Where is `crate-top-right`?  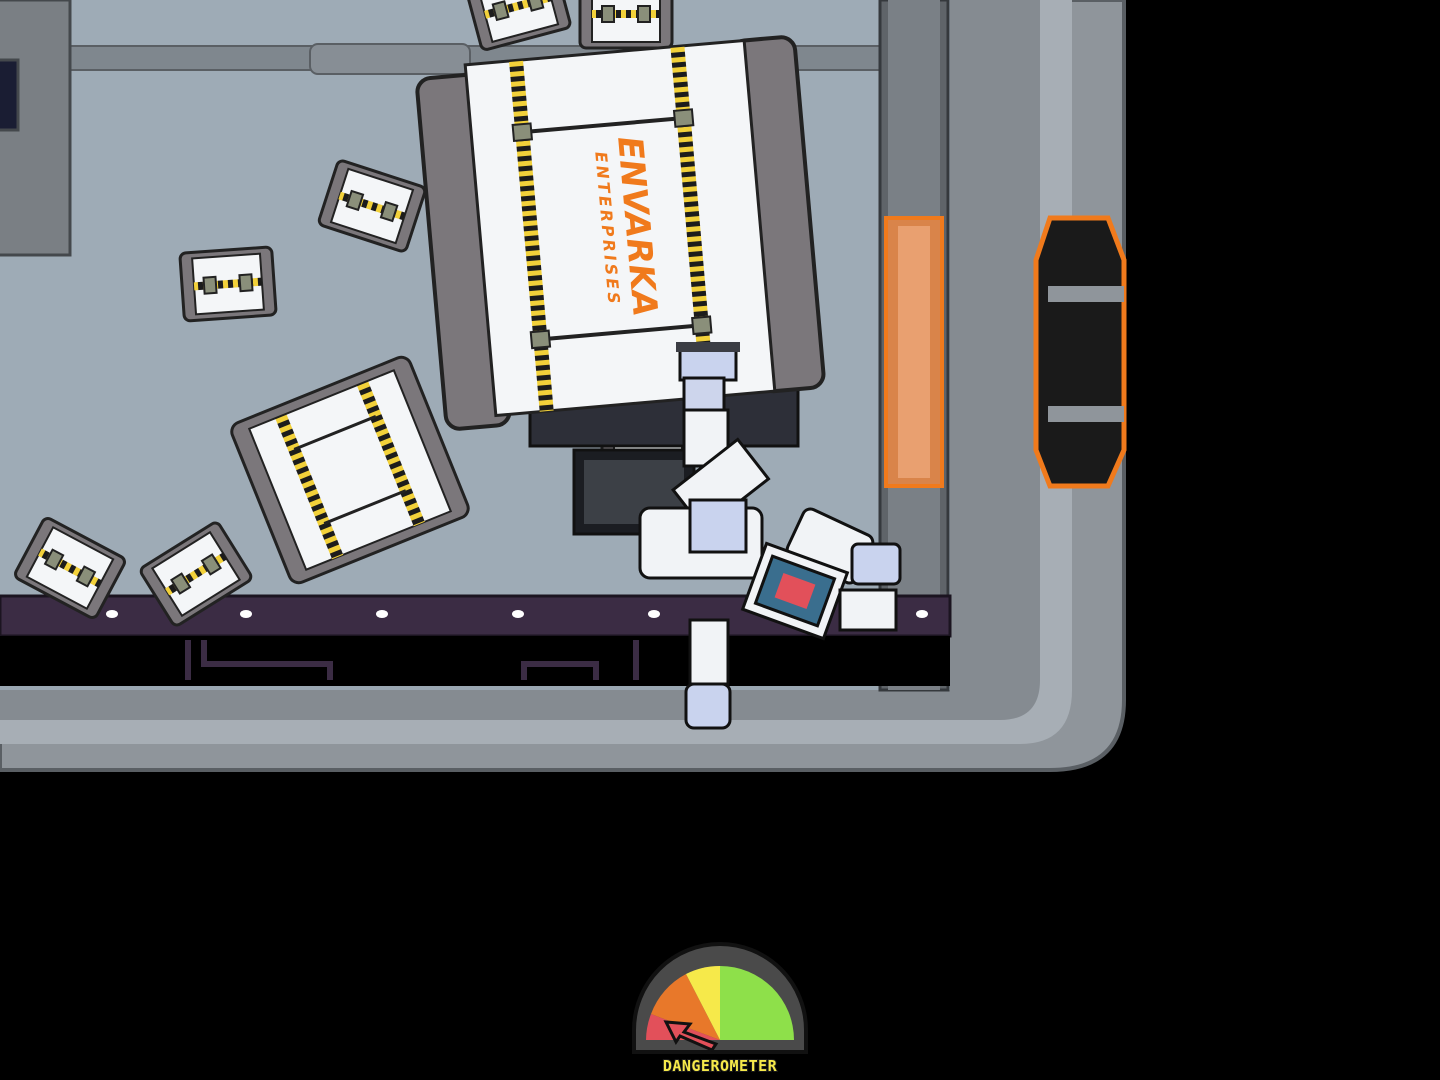
crate-top-right is located at coordinates (626, 25).